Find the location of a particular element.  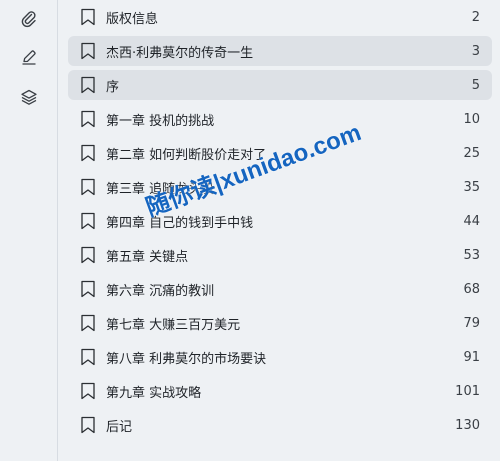

toc-item-page: 91 is located at coordinates (471, 357).